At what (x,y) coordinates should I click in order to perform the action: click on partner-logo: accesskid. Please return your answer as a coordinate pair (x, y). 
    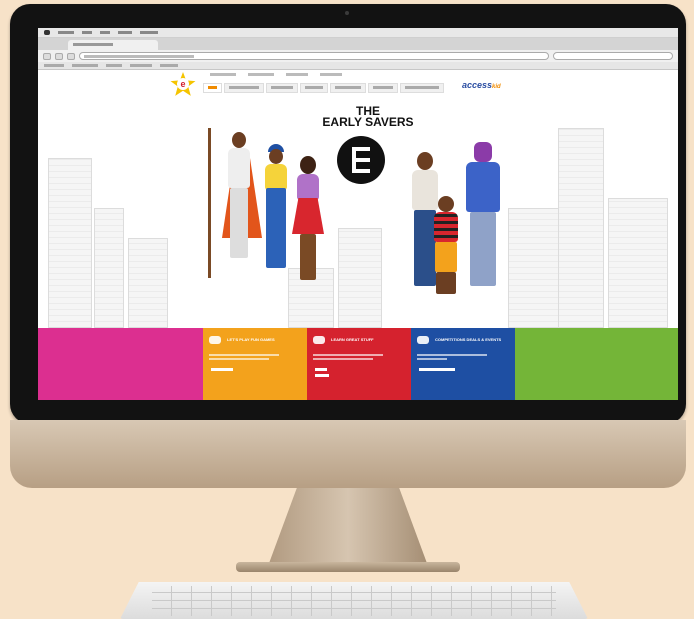
    Looking at the image, I should click on (481, 85).